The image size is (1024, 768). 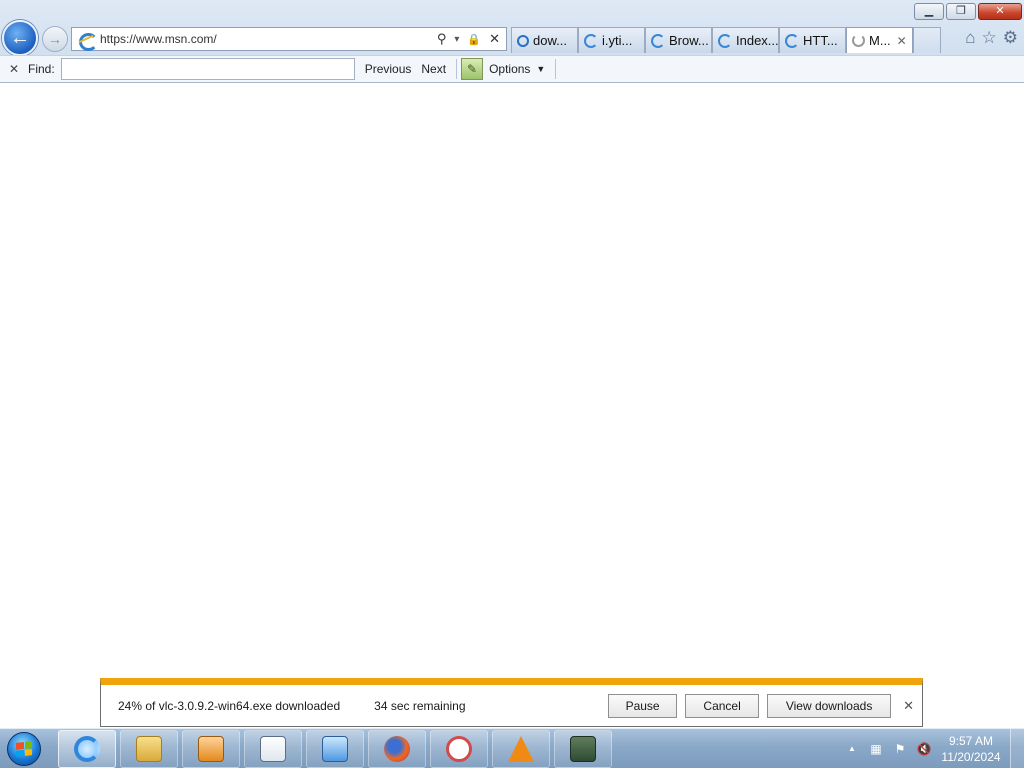 I want to click on windows-logo-icon, so click(x=24, y=748).